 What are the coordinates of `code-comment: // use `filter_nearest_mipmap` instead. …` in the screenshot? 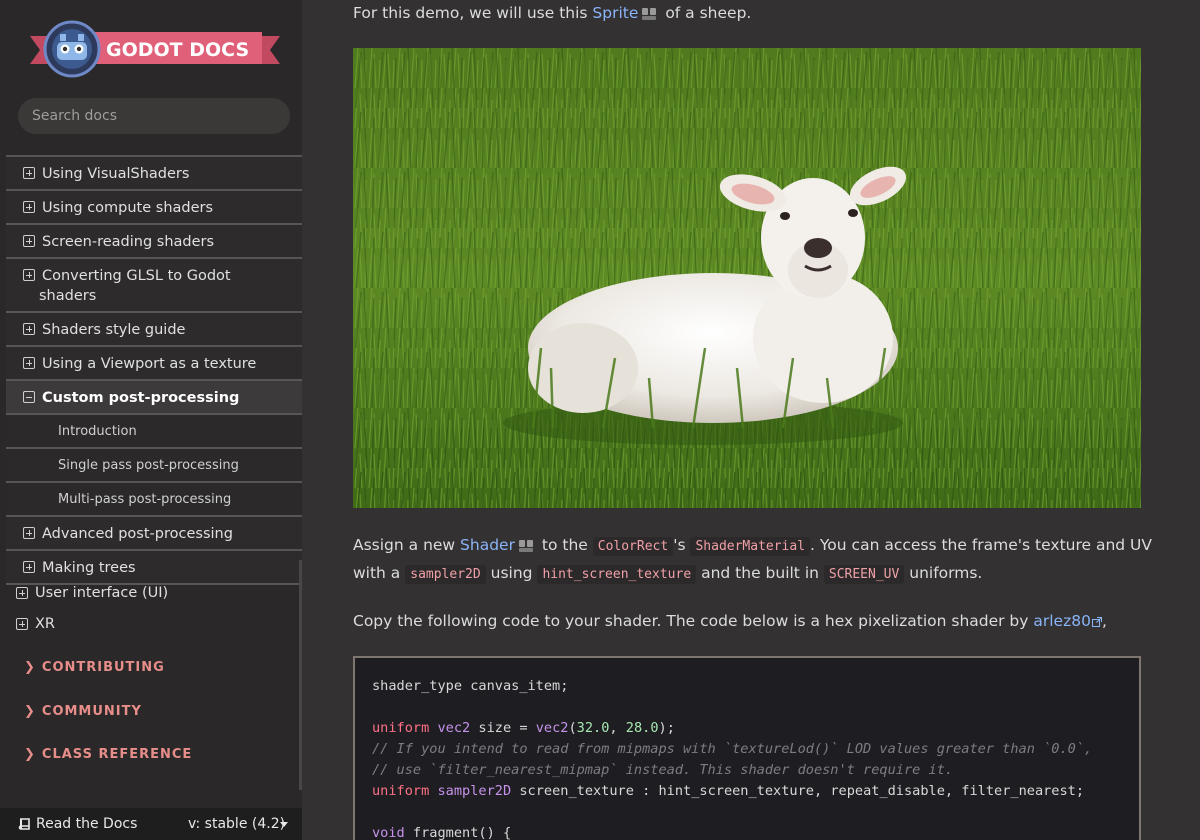 It's located at (663, 770).